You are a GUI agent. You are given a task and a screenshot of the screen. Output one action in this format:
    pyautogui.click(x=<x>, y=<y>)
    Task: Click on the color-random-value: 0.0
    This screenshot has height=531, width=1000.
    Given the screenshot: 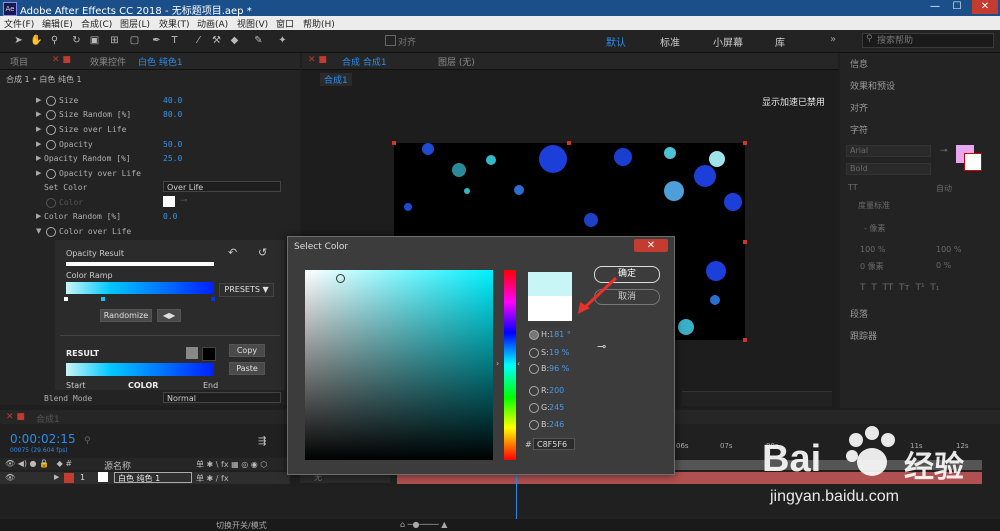 What is the action you would take?
    pyautogui.click(x=170, y=216)
    